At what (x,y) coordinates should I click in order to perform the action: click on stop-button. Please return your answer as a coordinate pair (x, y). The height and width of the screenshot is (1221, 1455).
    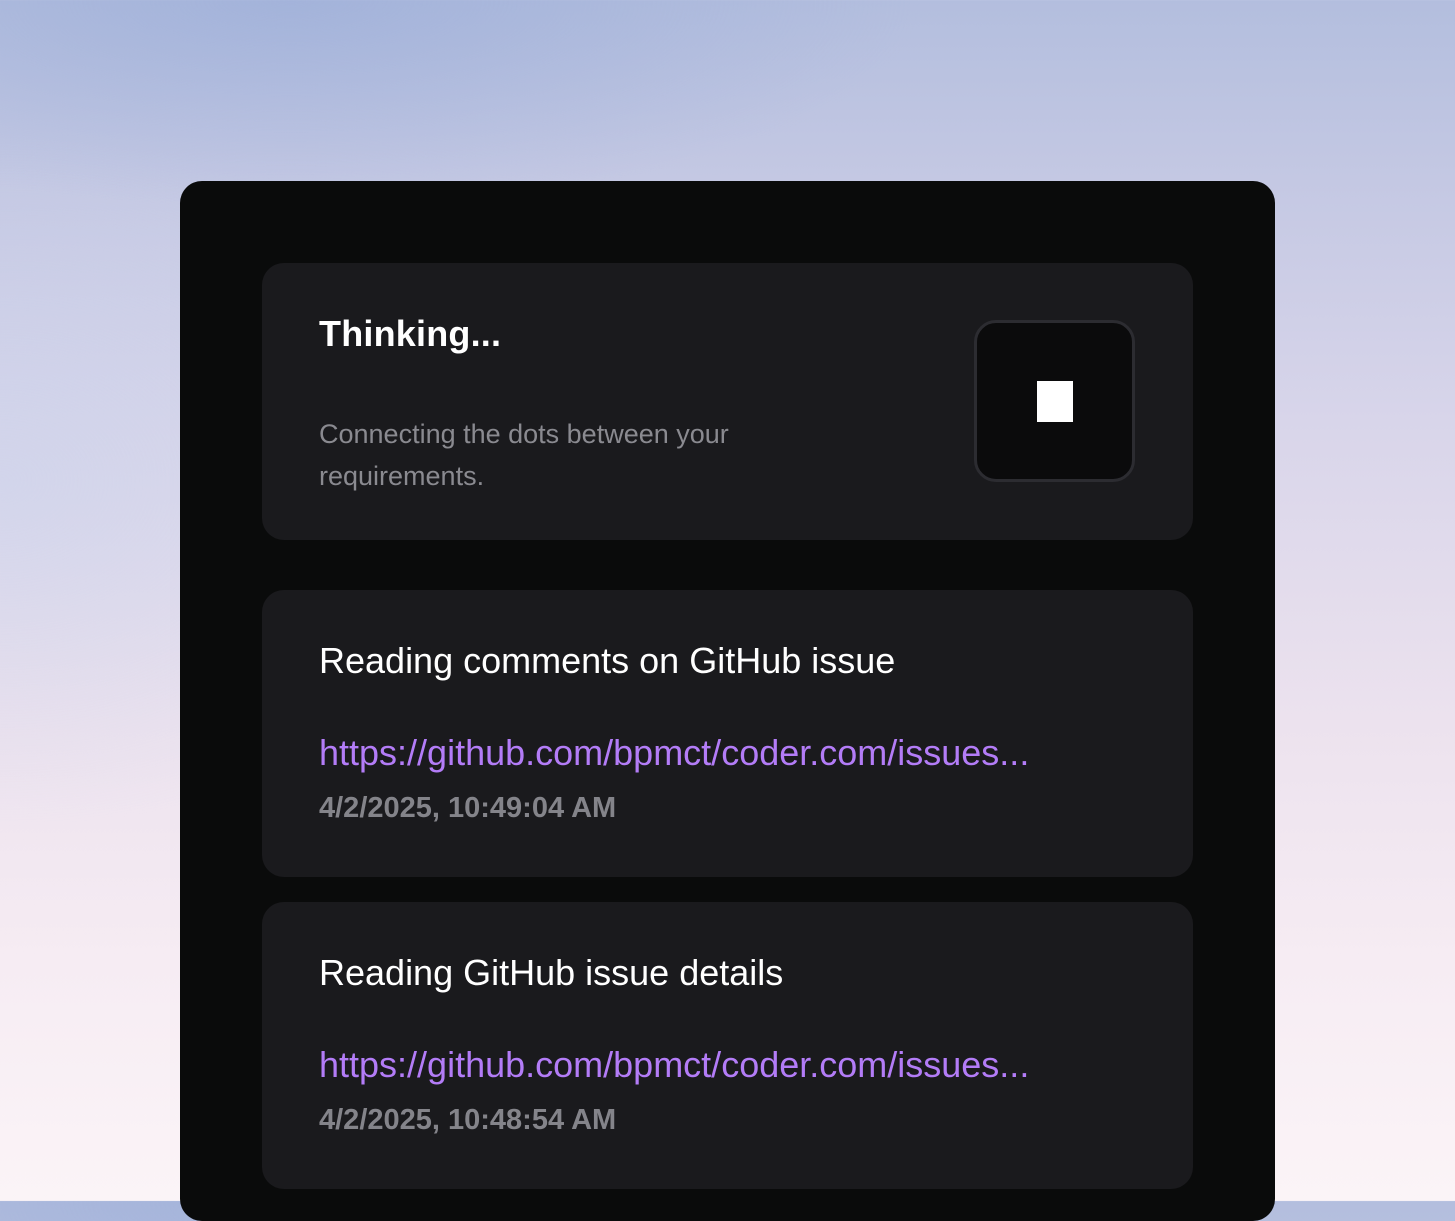
    Looking at the image, I should click on (1054, 401).